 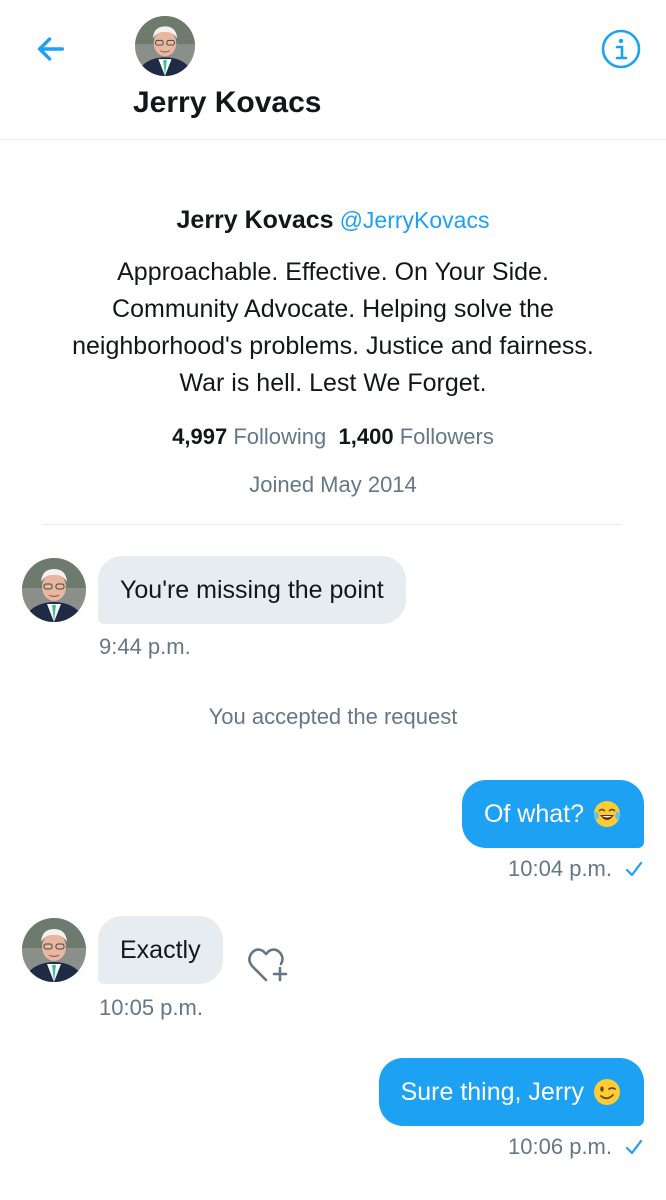 I want to click on conversation-info-button, so click(x=621, y=49).